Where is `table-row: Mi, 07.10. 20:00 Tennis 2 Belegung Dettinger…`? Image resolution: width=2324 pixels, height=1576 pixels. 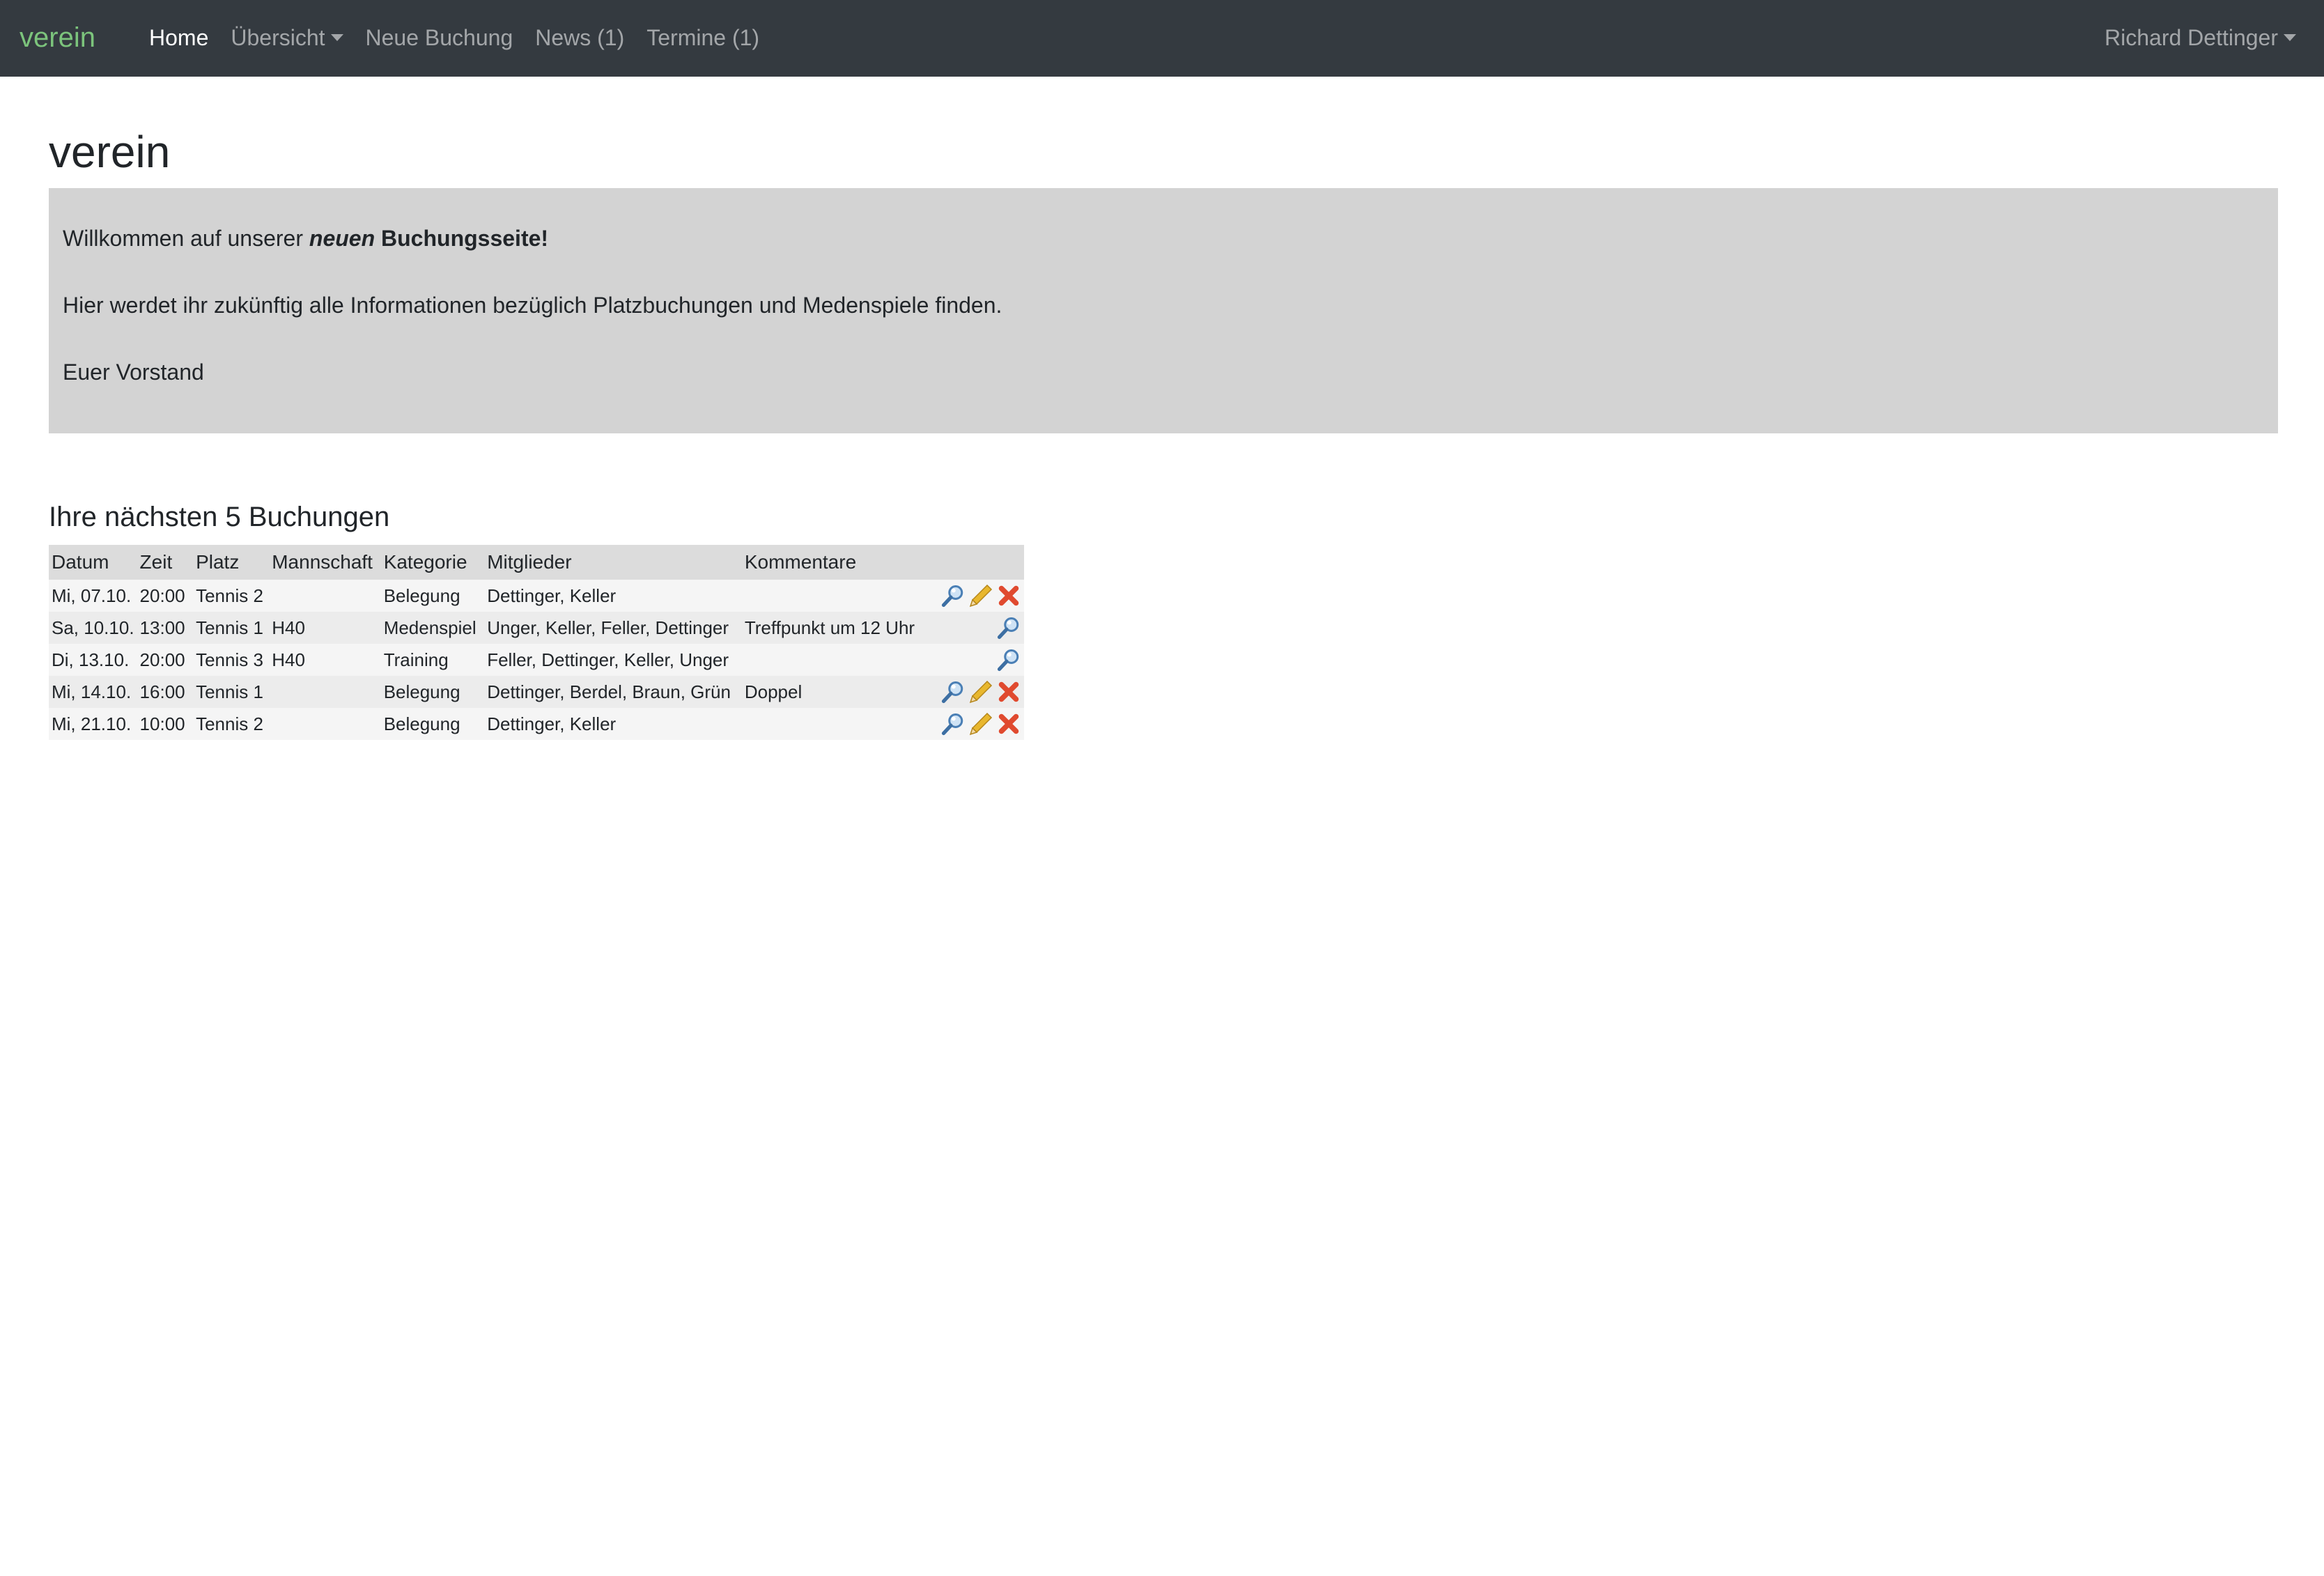
table-row: Mi, 07.10. 20:00 Tennis 2 Belegung Dettinger… is located at coordinates (536, 596).